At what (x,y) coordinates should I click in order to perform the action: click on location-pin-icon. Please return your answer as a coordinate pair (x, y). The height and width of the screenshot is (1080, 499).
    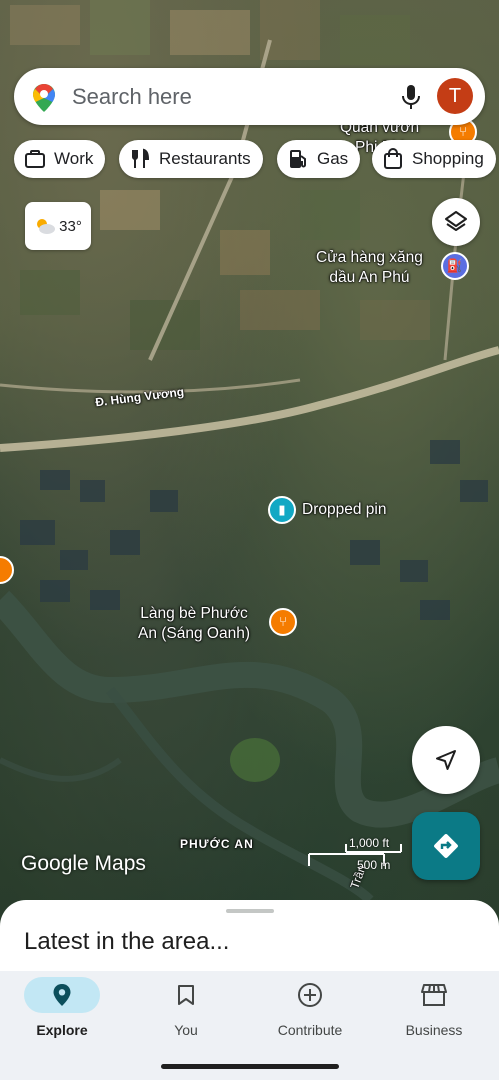
    Looking at the image, I should click on (62, 995).